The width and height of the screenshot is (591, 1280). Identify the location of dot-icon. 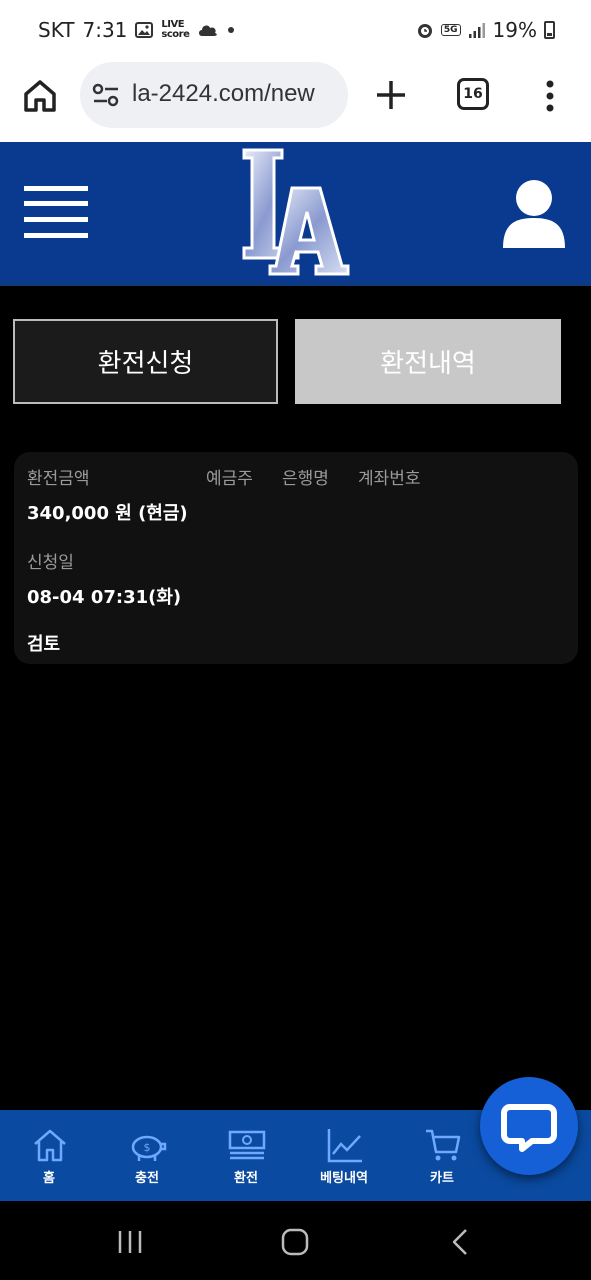
(231, 30).